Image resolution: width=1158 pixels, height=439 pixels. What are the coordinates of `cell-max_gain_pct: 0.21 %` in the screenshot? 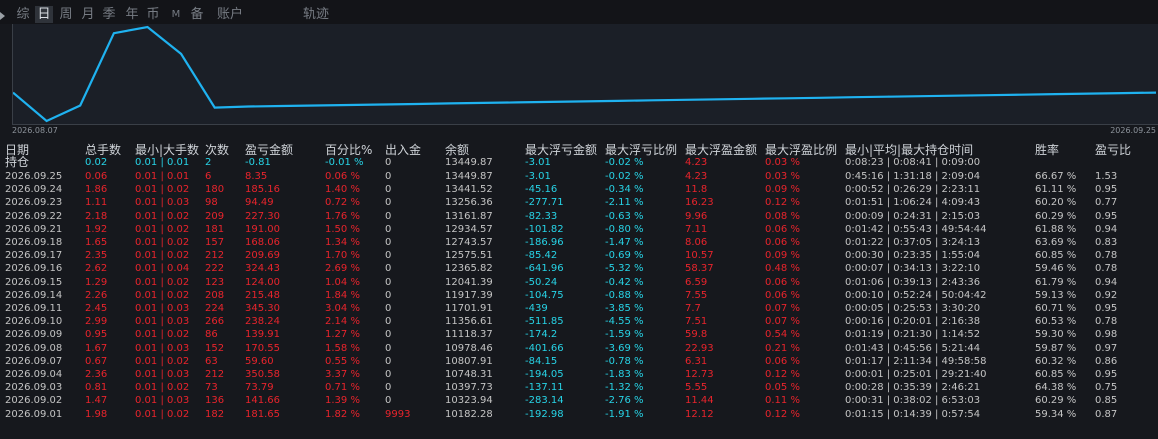 It's located at (782, 348).